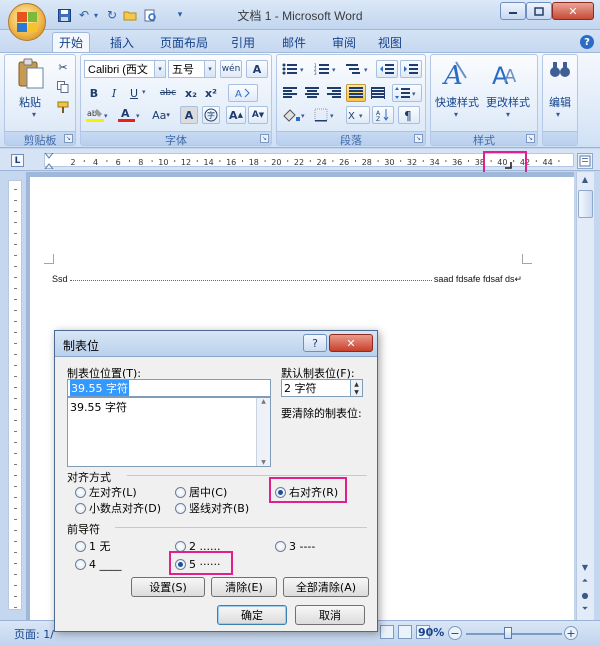 The height and width of the screenshot is (646, 600). I want to click on previous-page-icon: ⏶, so click(585, 581).